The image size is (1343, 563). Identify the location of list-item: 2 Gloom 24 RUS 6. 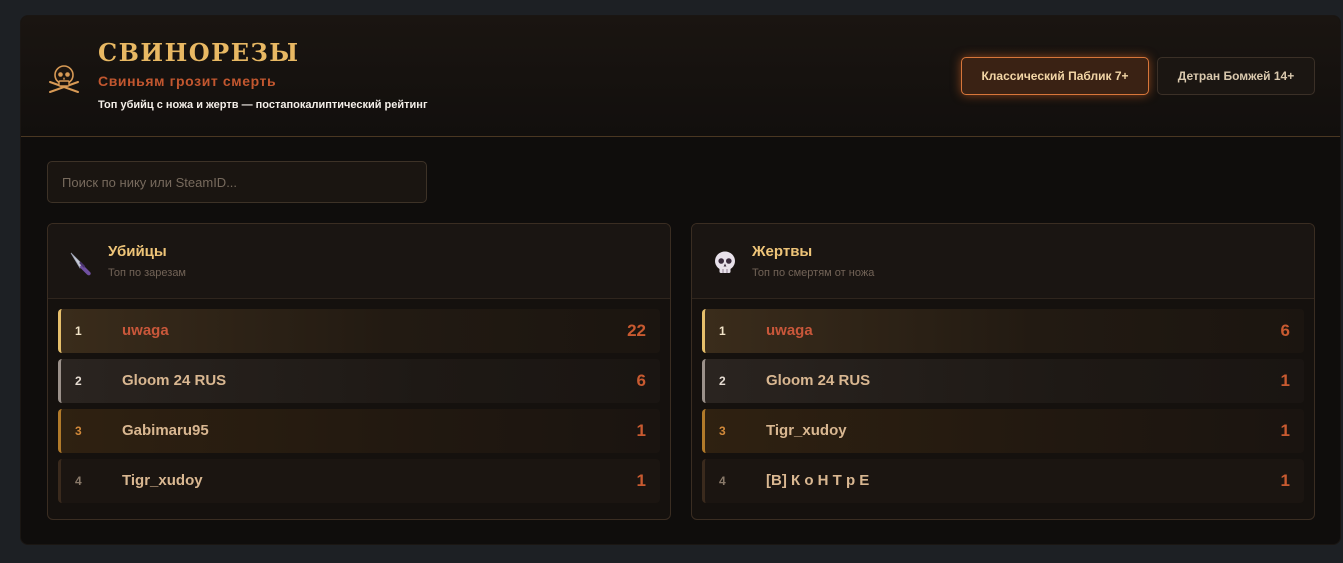
(359, 381).